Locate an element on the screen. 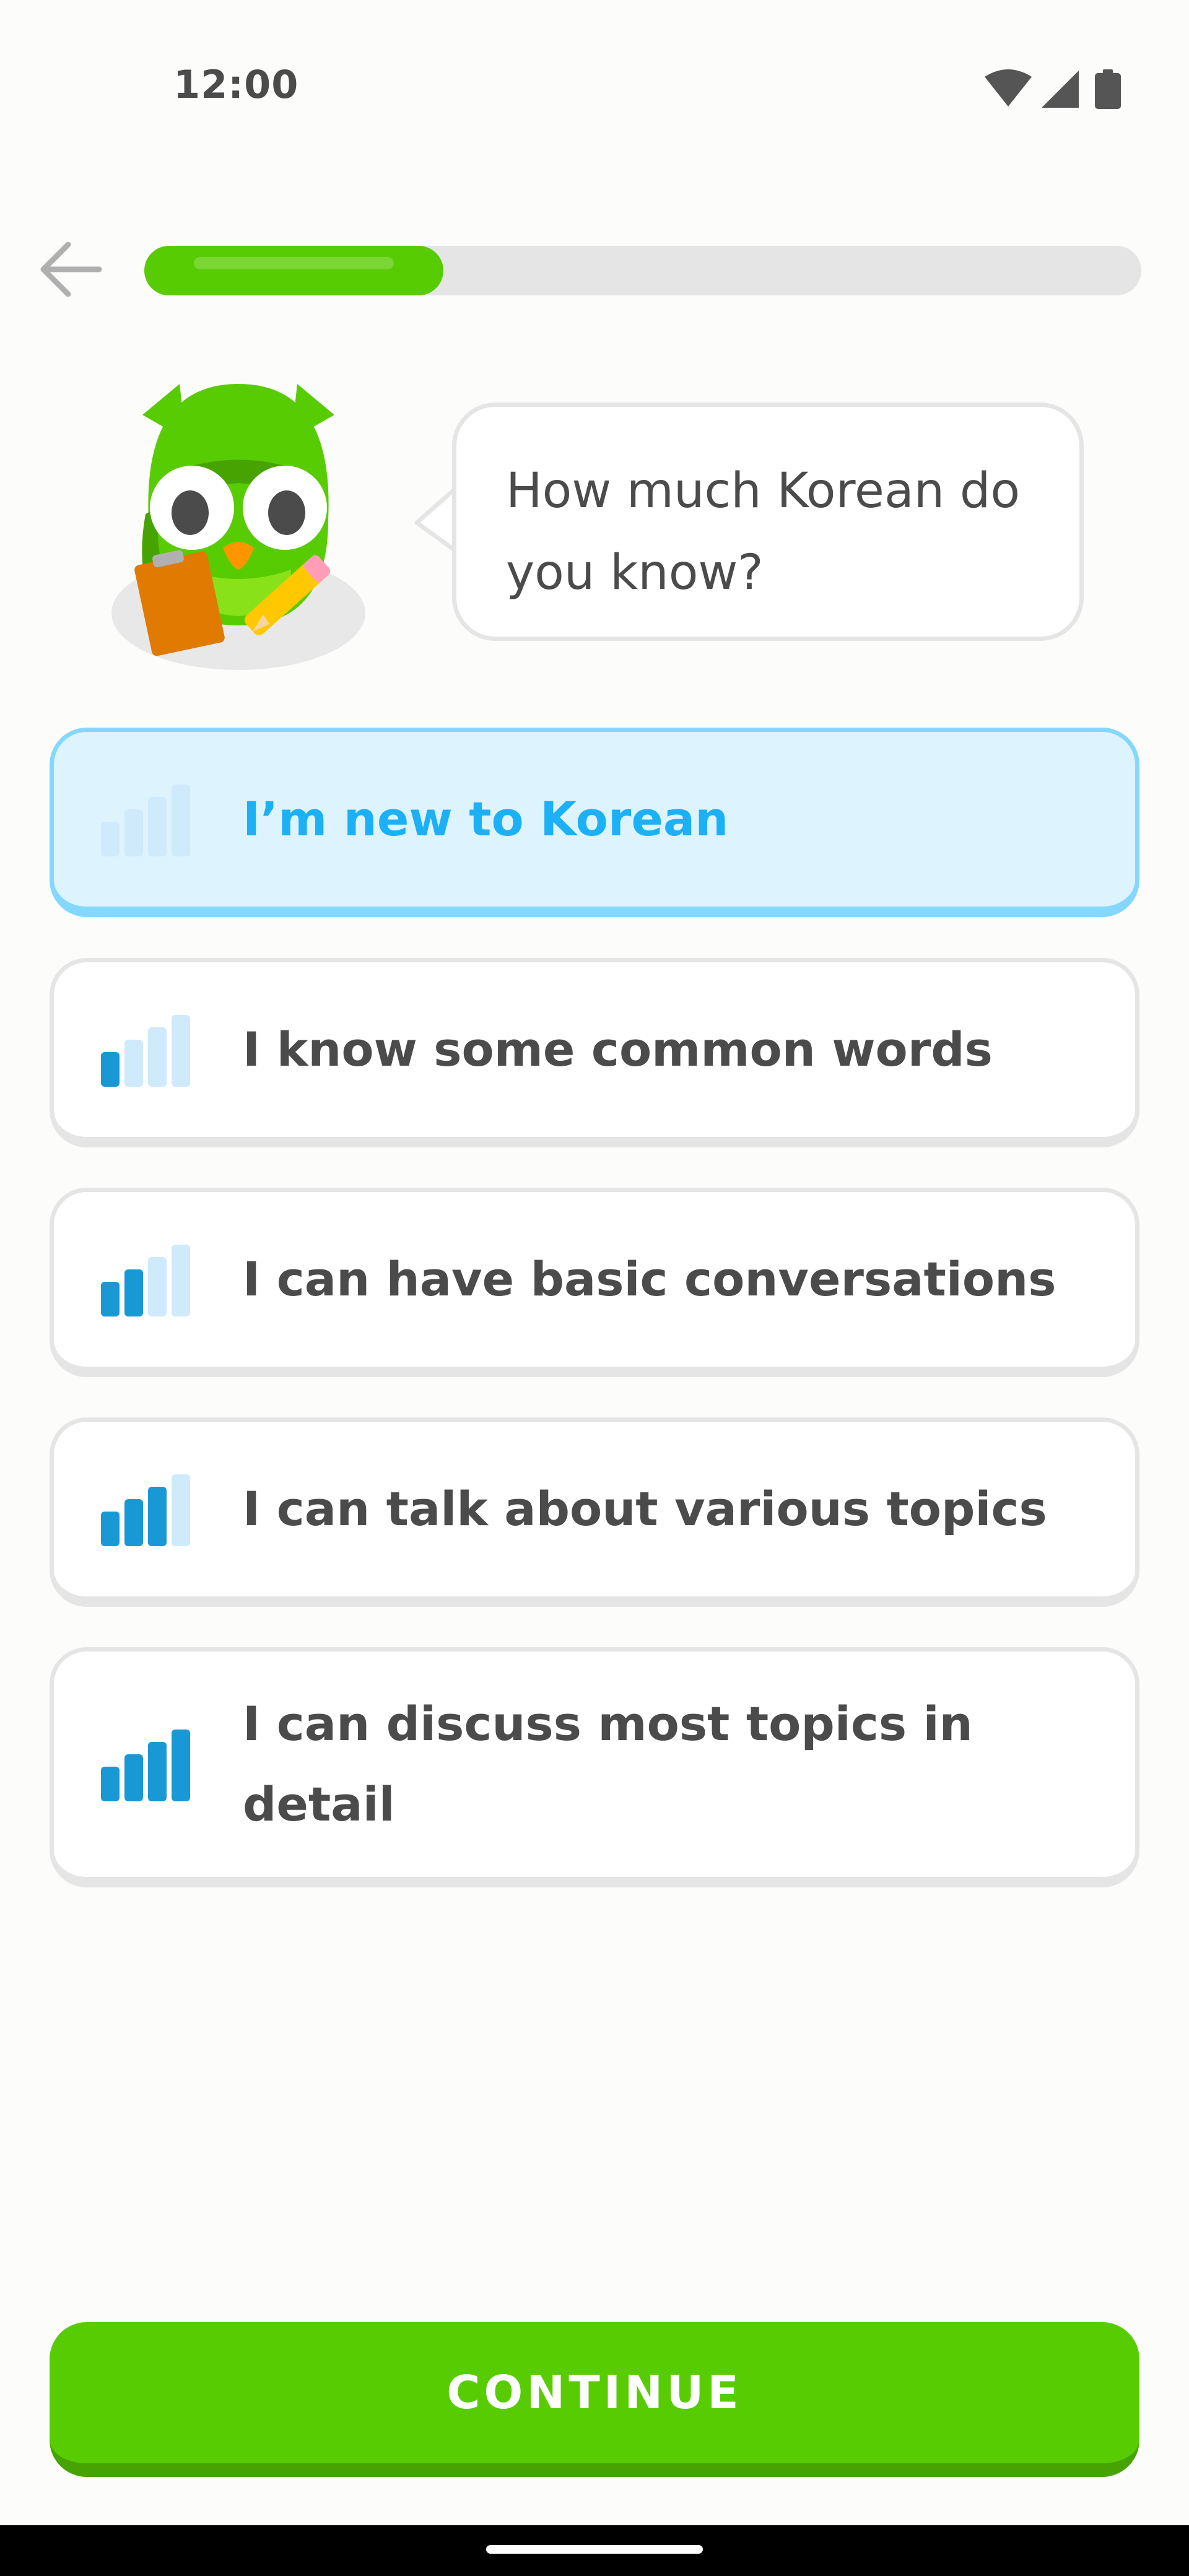 The width and height of the screenshot is (1189, 2576). option-label: I’m new to Korean is located at coordinates (486, 818).